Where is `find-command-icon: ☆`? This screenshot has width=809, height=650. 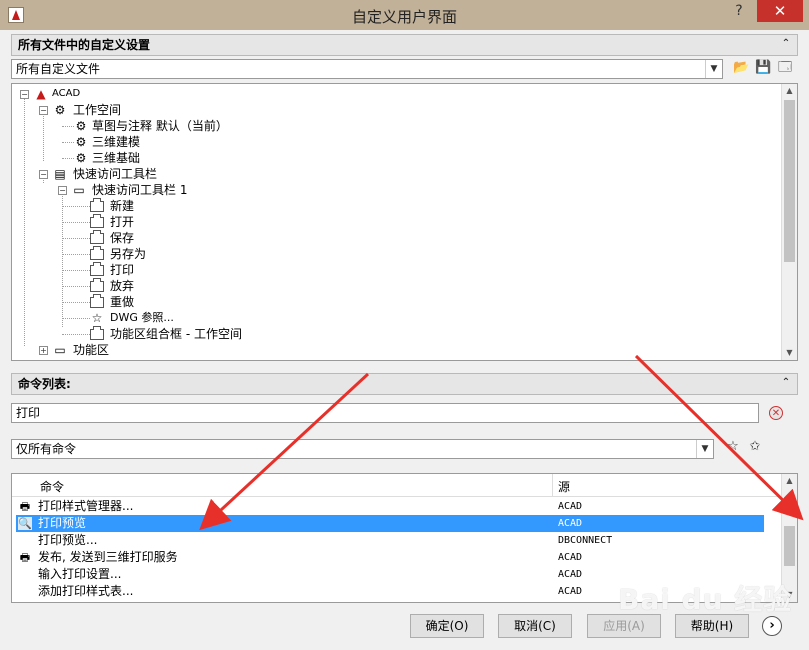
find-command-icon: ☆ is located at coordinates (733, 447).